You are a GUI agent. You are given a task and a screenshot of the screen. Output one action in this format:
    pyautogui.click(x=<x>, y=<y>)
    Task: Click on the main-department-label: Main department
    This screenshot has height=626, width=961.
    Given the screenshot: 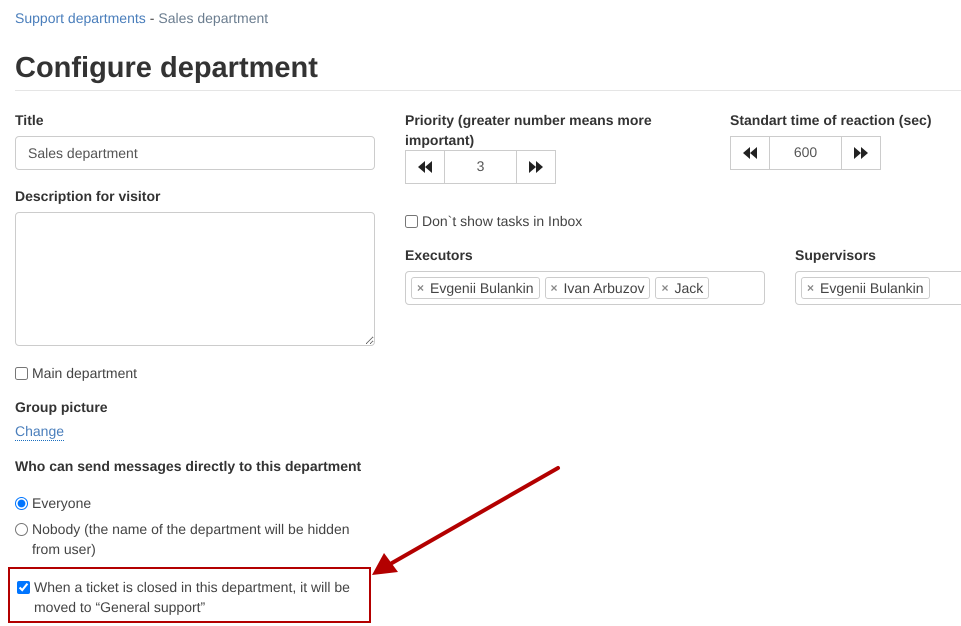 What is the action you would take?
    pyautogui.click(x=85, y=373)
    